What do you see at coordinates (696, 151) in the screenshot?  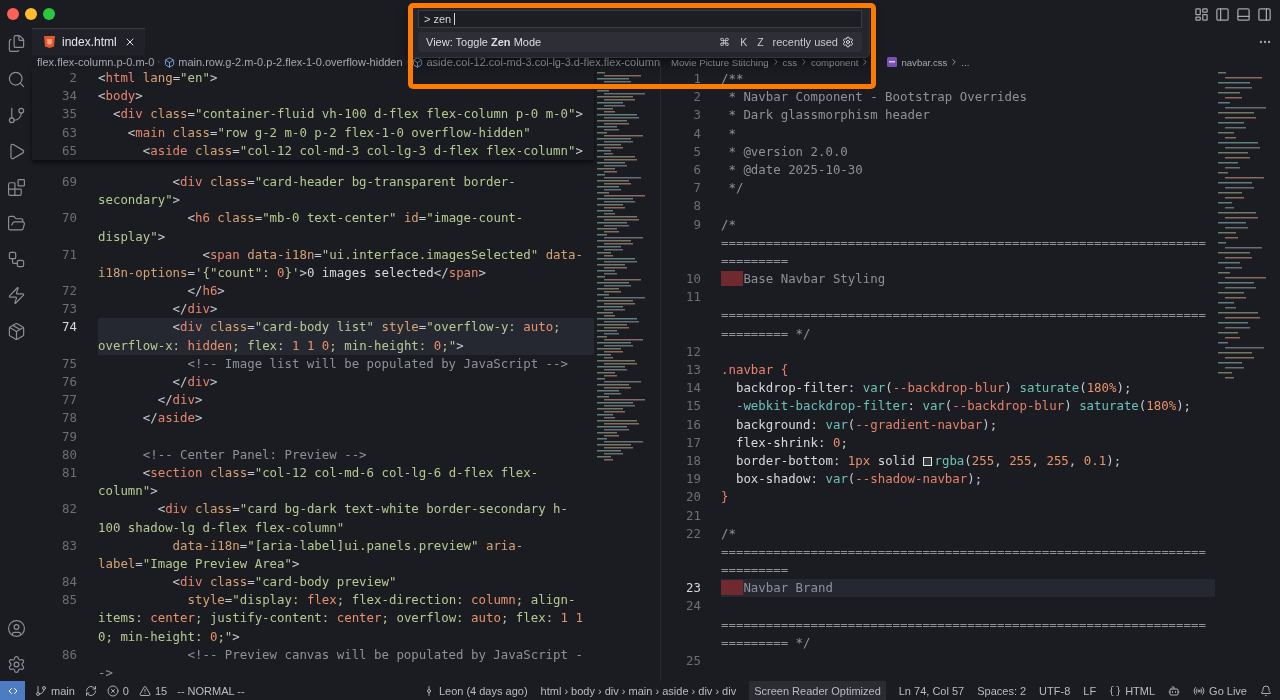 I see `line-number: 5` at bounding box center [696, 151].